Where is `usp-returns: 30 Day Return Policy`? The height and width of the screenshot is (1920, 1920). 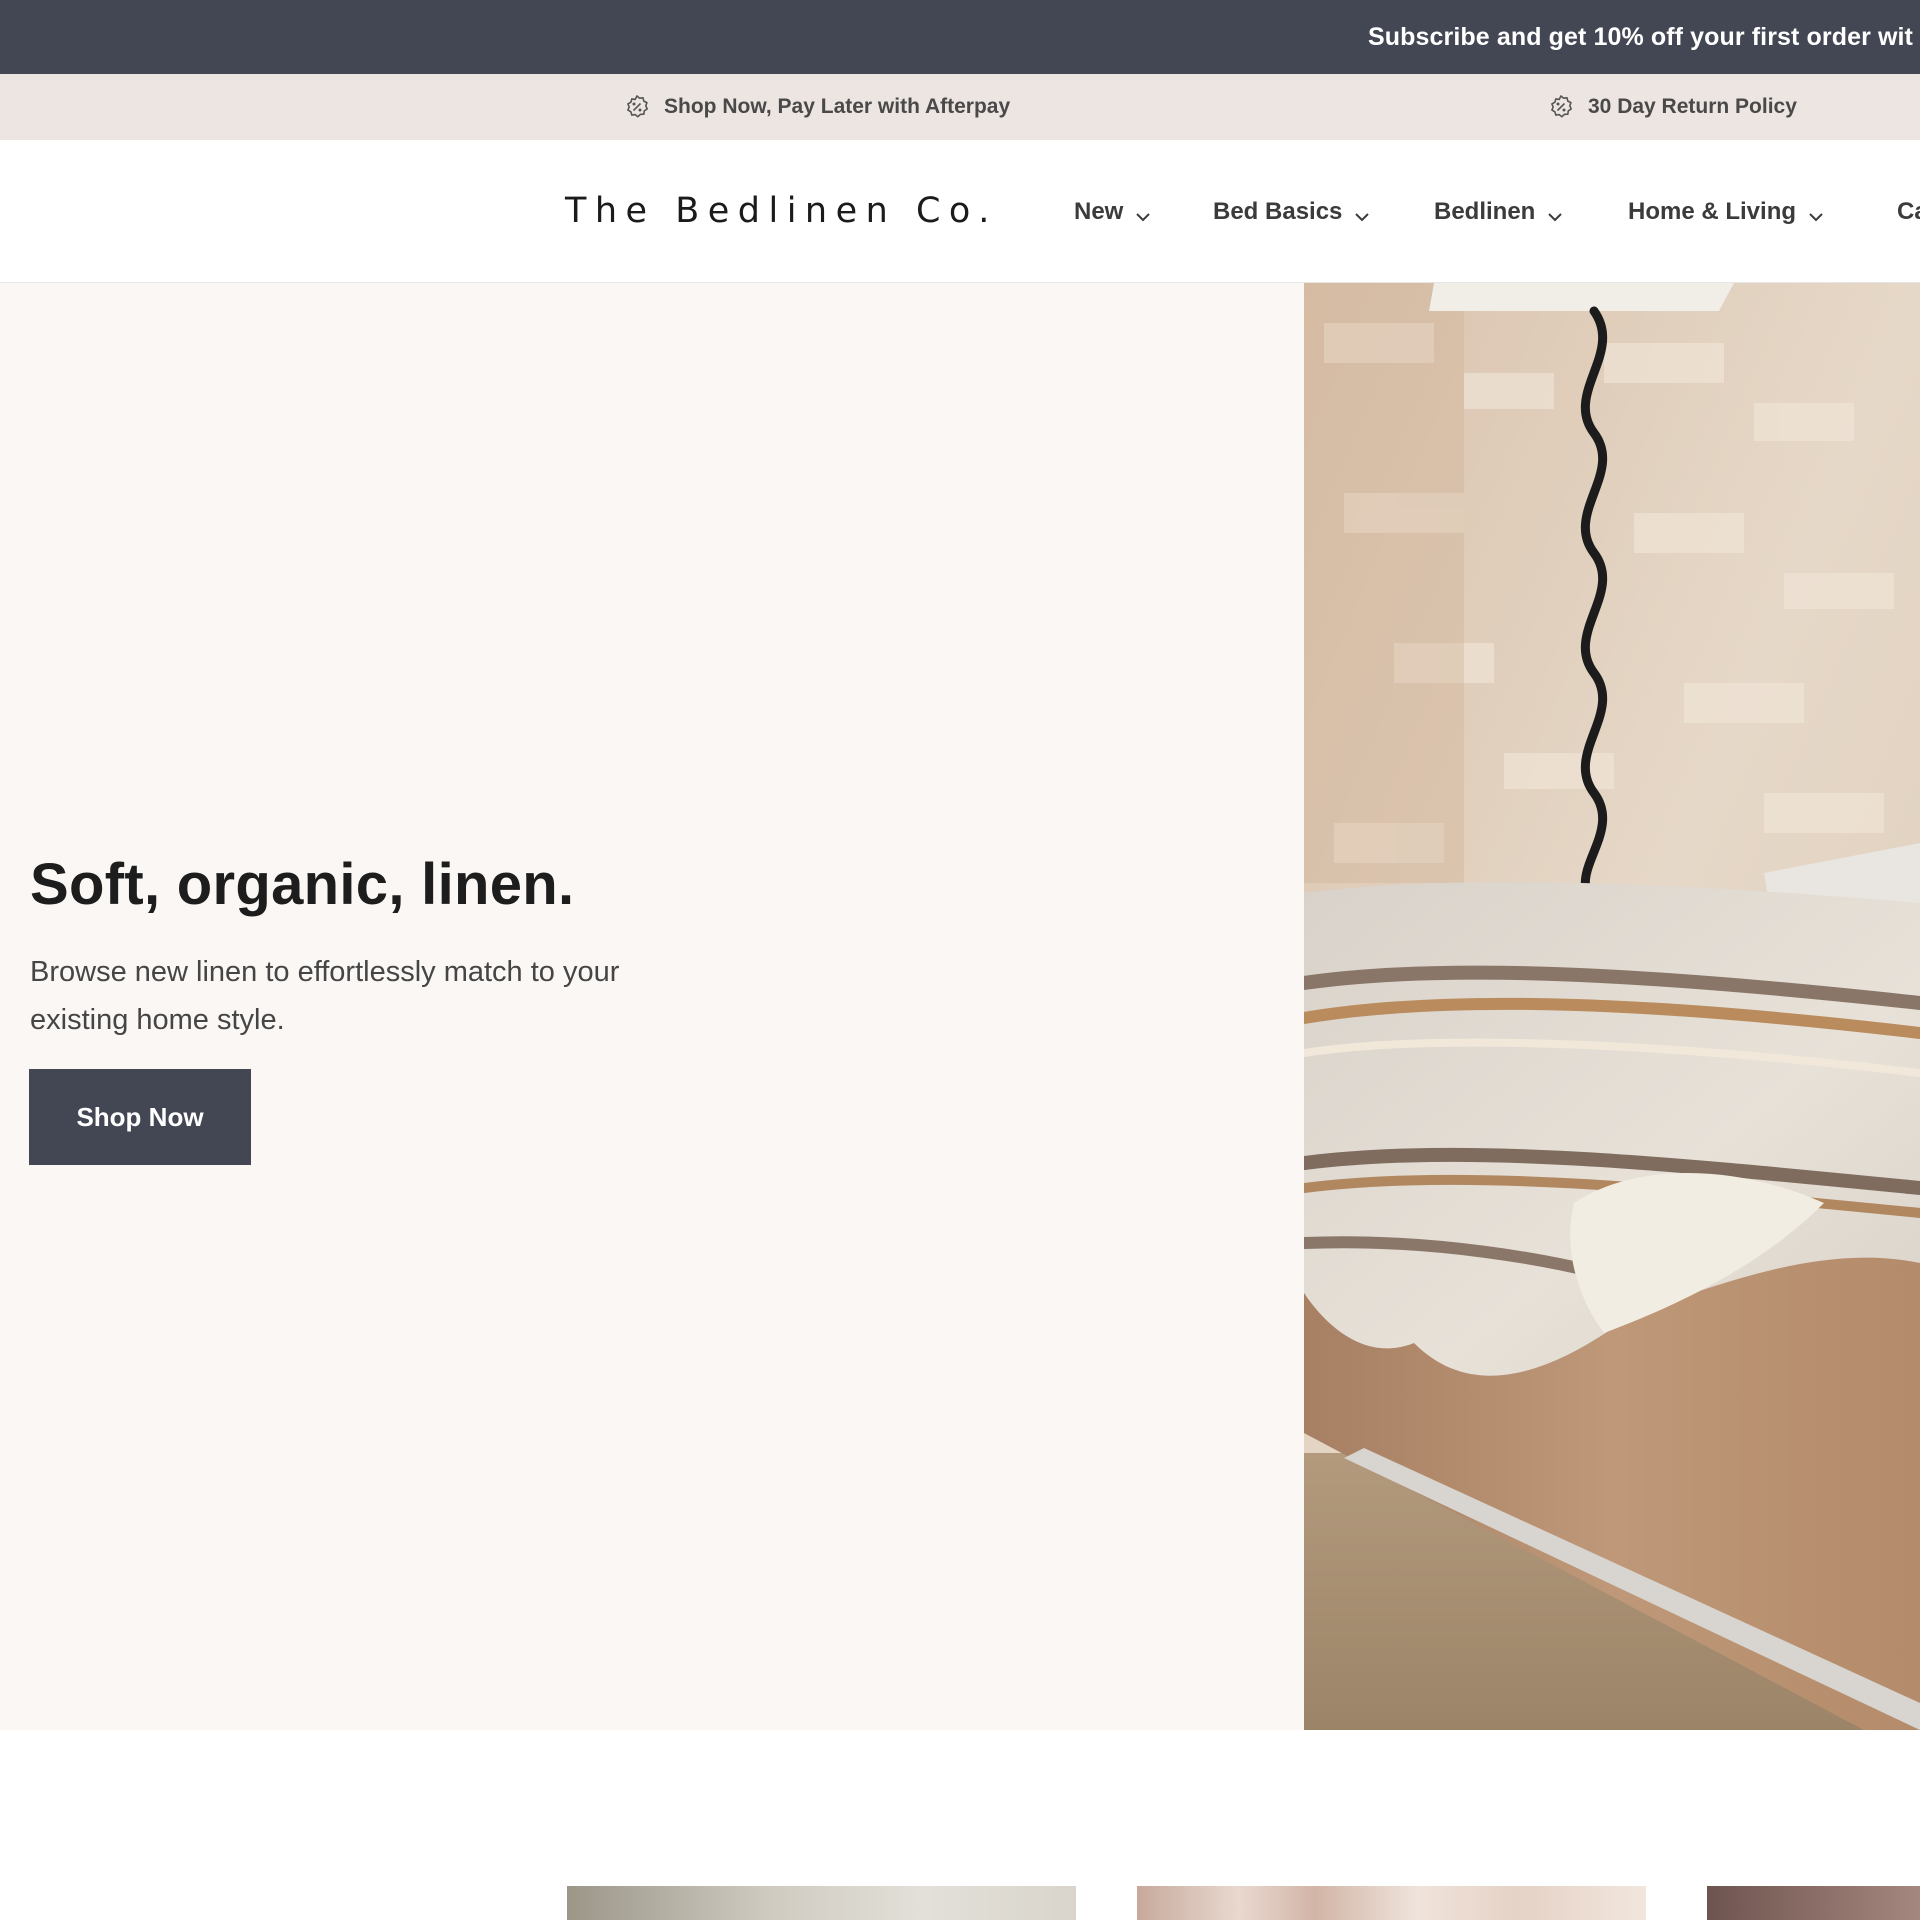 usp-returns: 30 Day Return Policy is located at coordinates (1672, 107).